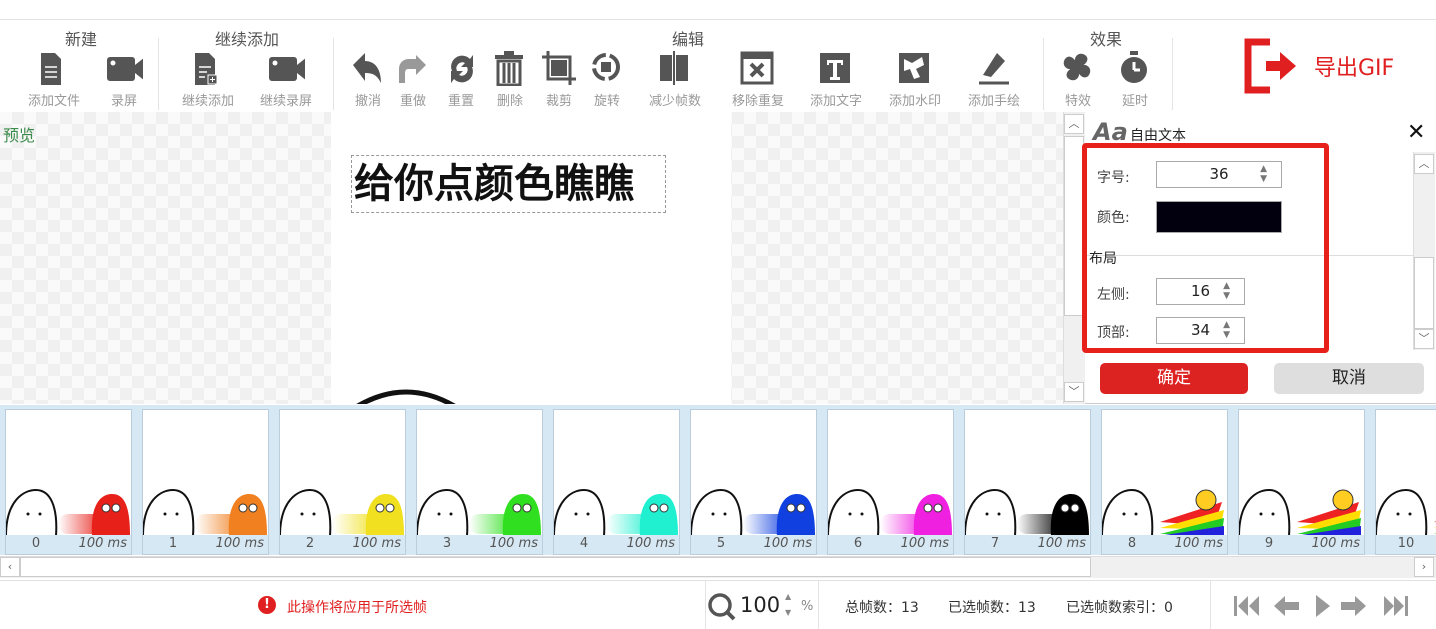 The height and width of the screenshot is (629, 1436). What do you see at coordinates (207, 101) in the screenshot?
I see `tool-label: 继续添加` at bounding box center [207, 101].